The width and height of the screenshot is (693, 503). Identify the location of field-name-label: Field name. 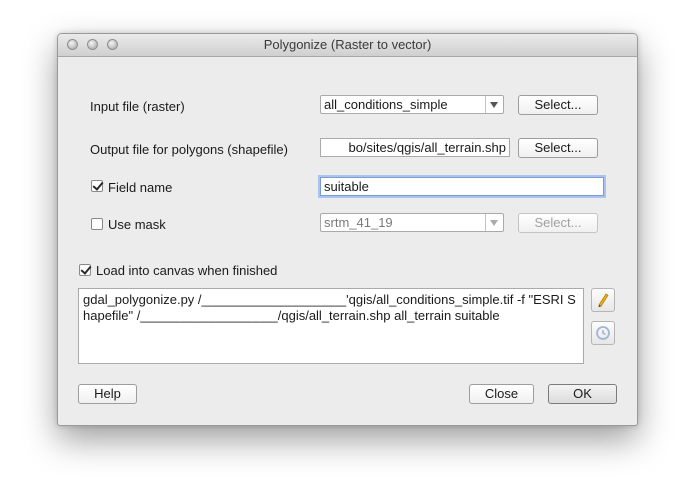
(140, 187).